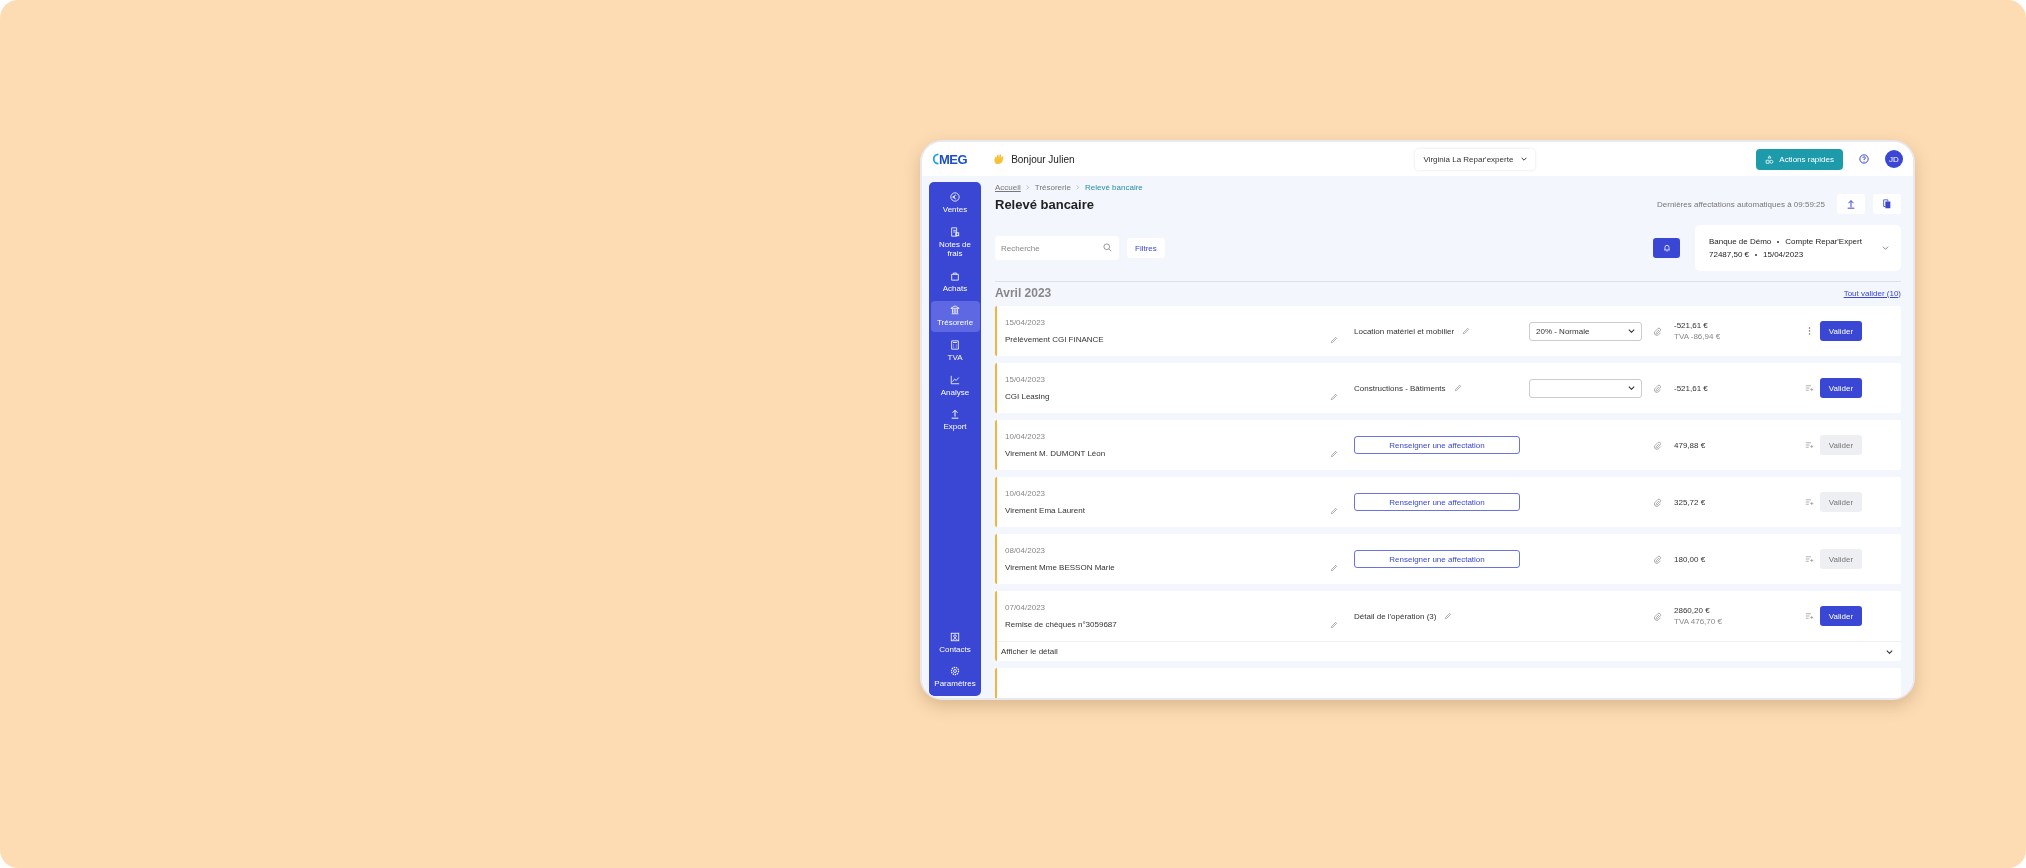 The width and height of the screenshot is (2026, 868). What do you see at coordinates (1864, 159) in the screenshot?
I see `help-icon` at bounding box center [1864, 159].